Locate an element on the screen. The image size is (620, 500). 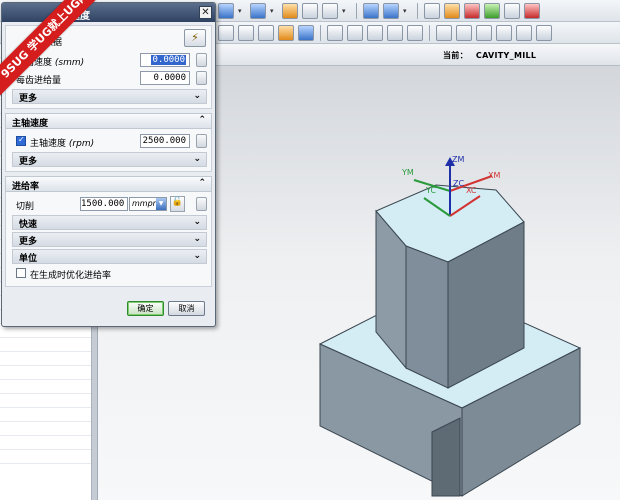
face-icon is located at coordinates (395, 33).